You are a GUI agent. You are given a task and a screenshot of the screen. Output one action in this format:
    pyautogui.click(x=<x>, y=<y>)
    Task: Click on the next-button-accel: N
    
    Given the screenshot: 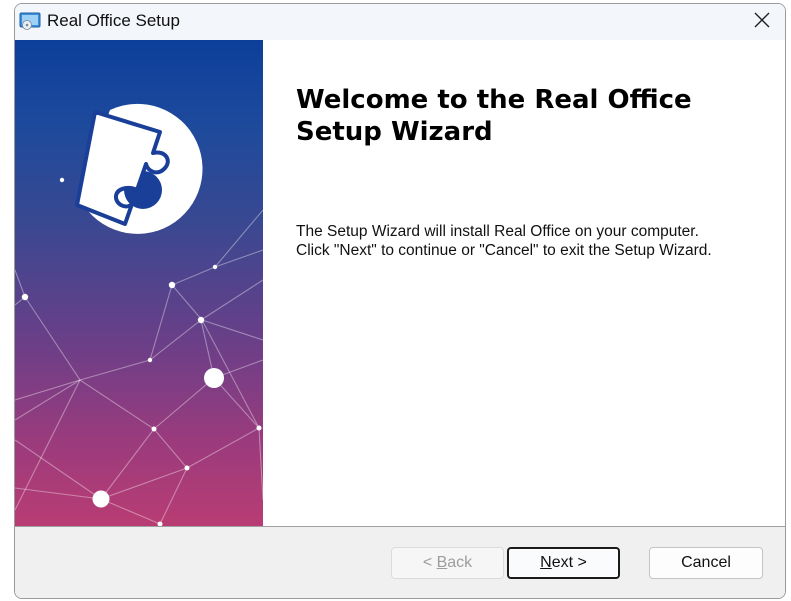 What is the action you would take?
    pyautogui.click(x=546, y=562)
    